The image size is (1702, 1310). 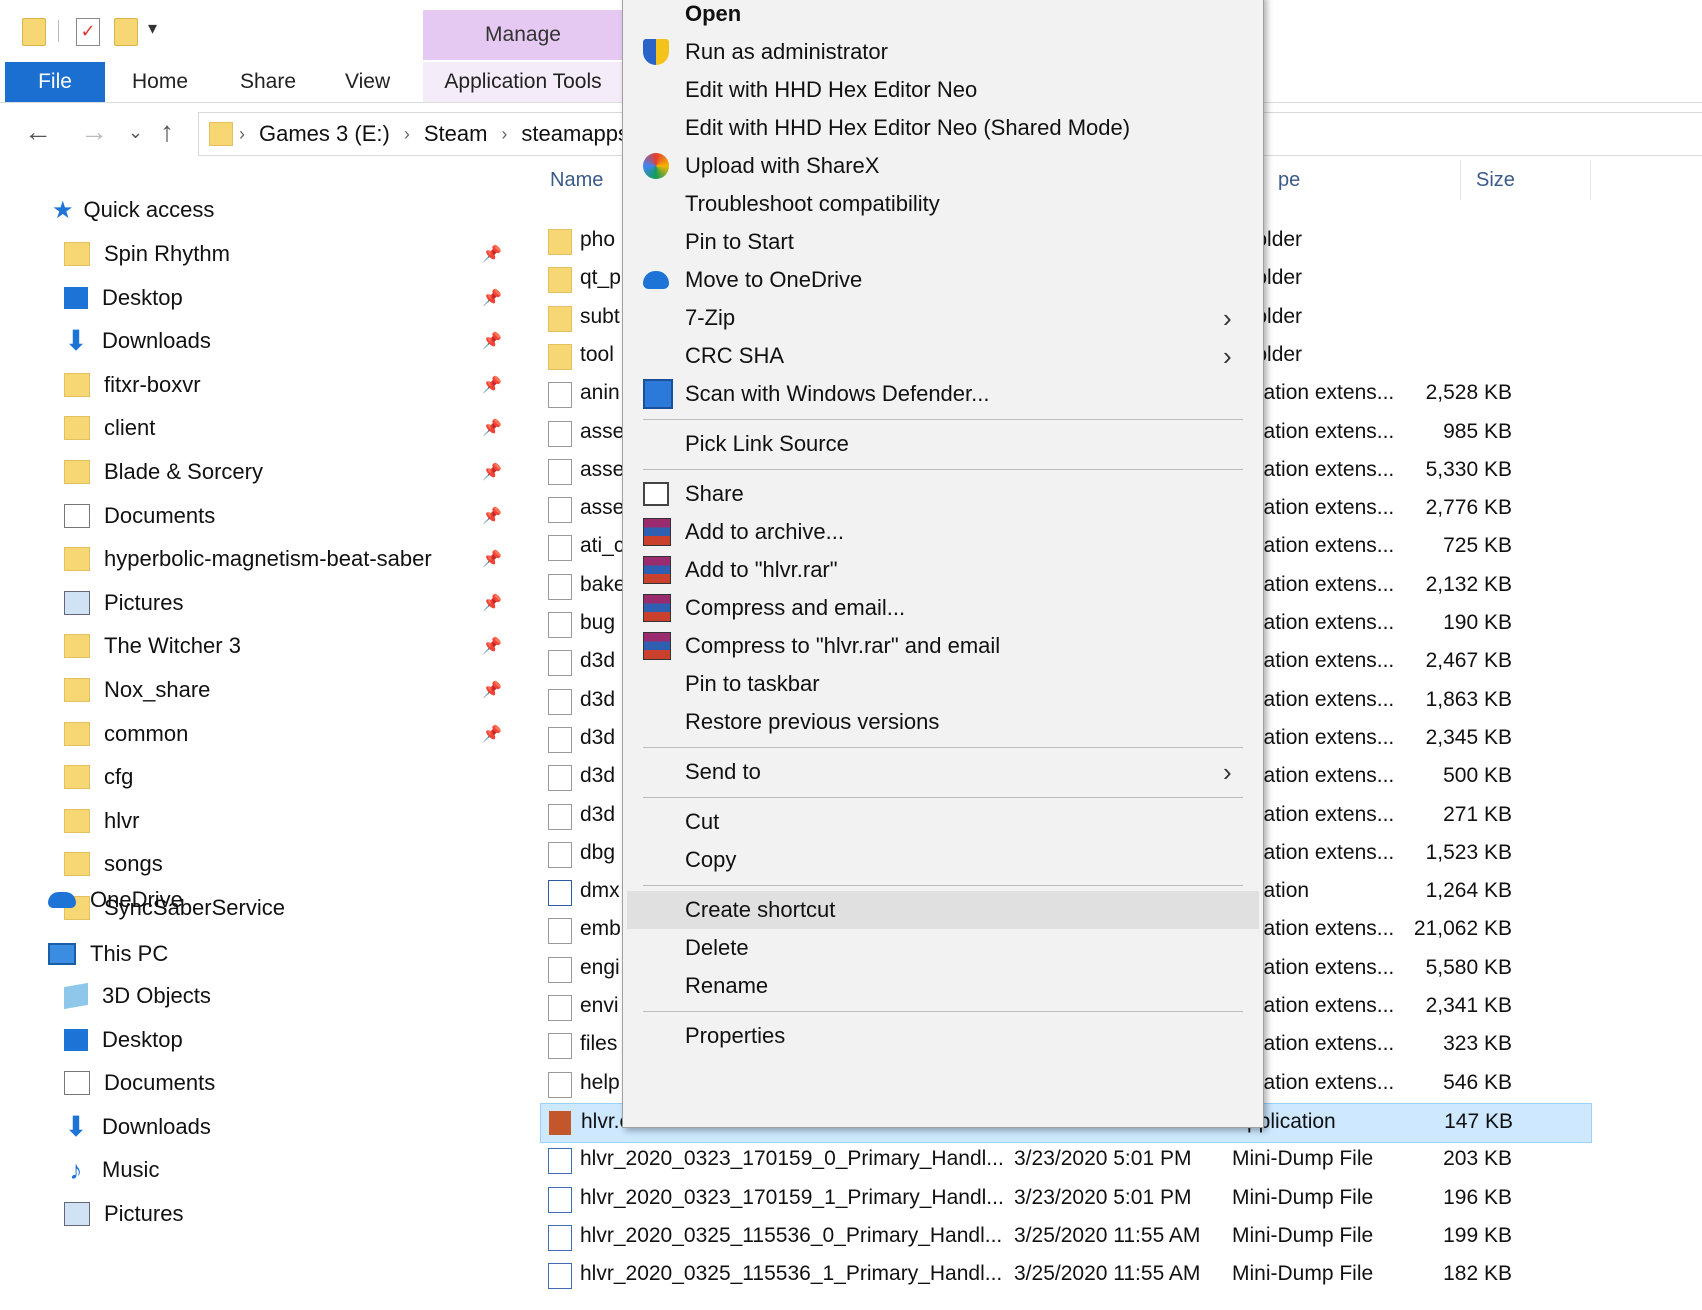 I want to click on menu-upload-sharex: Upload with ShareX, so click(x=943, y=166).